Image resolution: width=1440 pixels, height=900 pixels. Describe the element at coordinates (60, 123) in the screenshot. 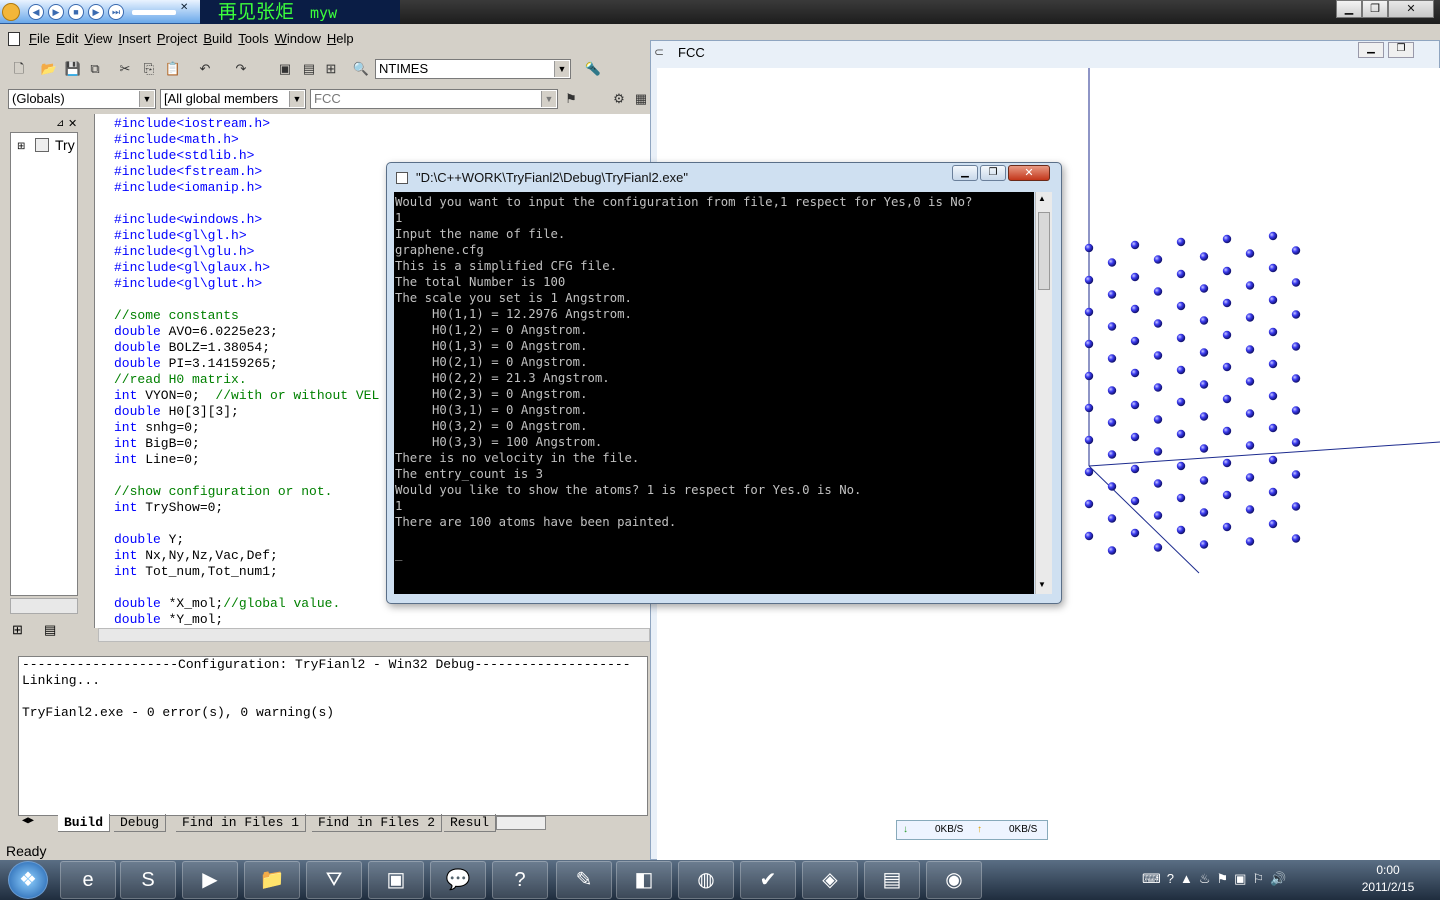

I see `pane-collapse-icon: ⊿` at that location.